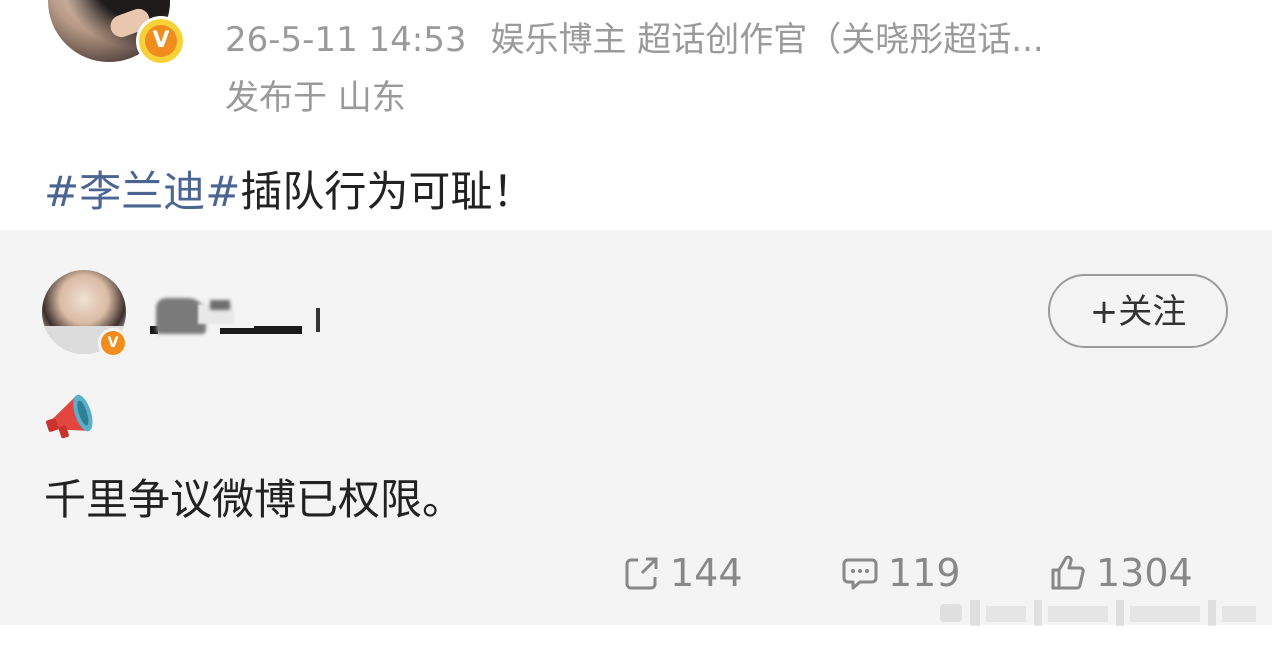  What do you see at coordinates (113, 343) in the screenshot?
I see `quoted-verified-badge-icon: V` at bounding box center [113, 343].